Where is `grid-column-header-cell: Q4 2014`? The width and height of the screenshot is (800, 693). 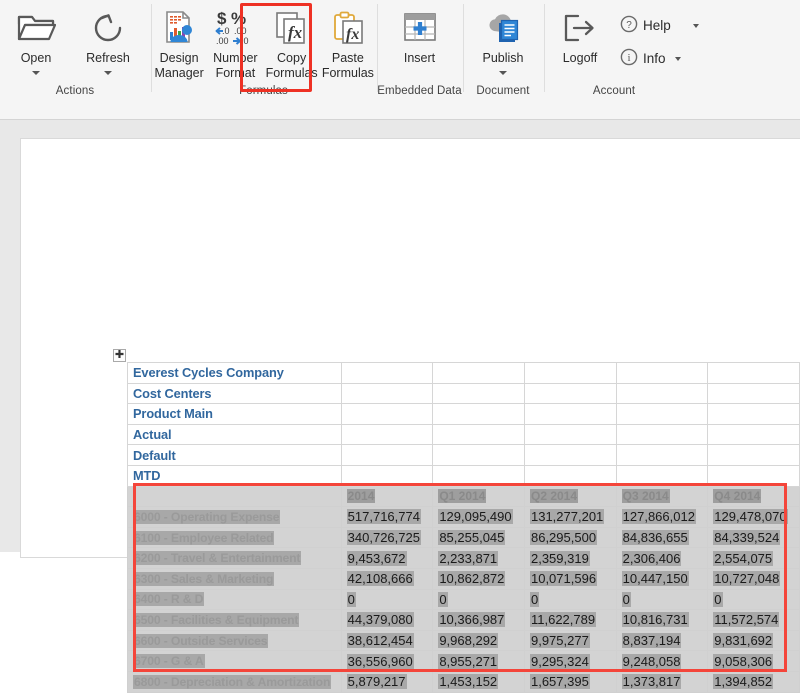 grid-column-header-cell: Q4 2014 is located at coordinates (753, 496).